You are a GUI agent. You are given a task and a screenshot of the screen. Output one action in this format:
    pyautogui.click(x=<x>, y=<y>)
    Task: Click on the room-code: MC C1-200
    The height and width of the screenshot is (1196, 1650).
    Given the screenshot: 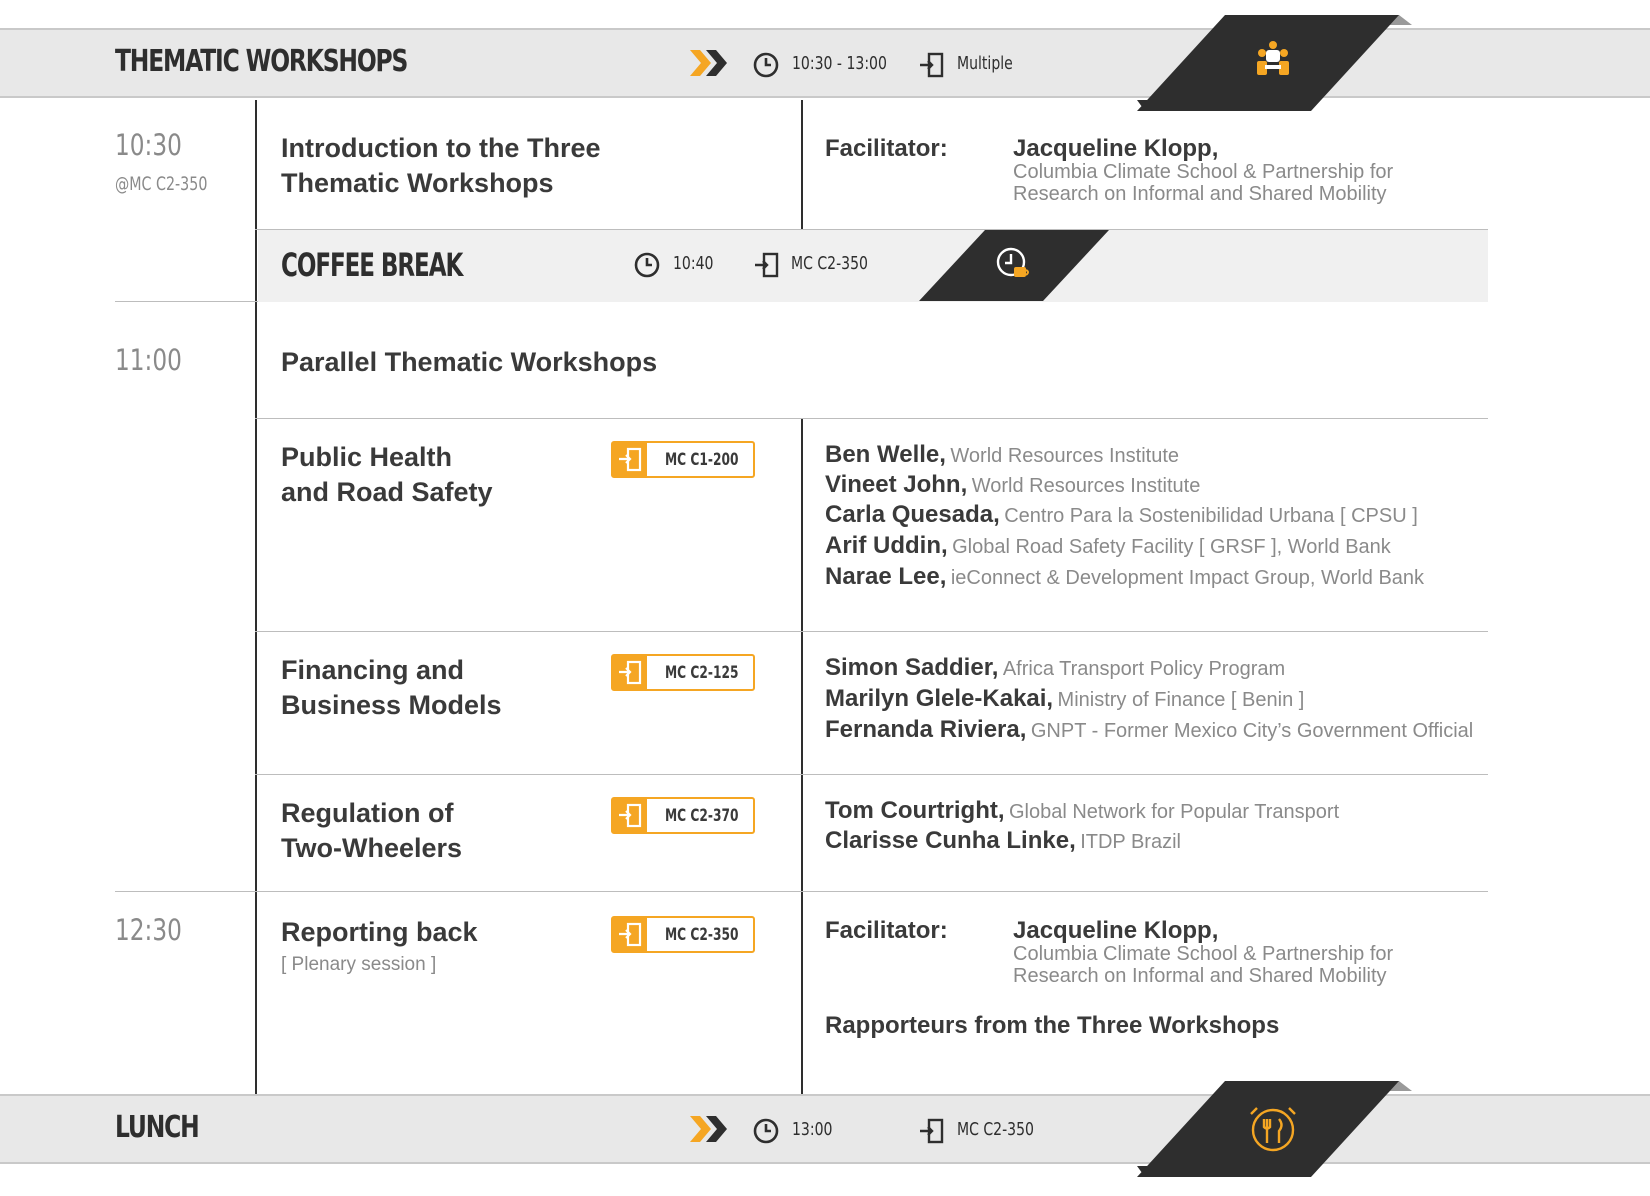 What is the action you would take?
    pyautogui.click(x=702, y=460)
    